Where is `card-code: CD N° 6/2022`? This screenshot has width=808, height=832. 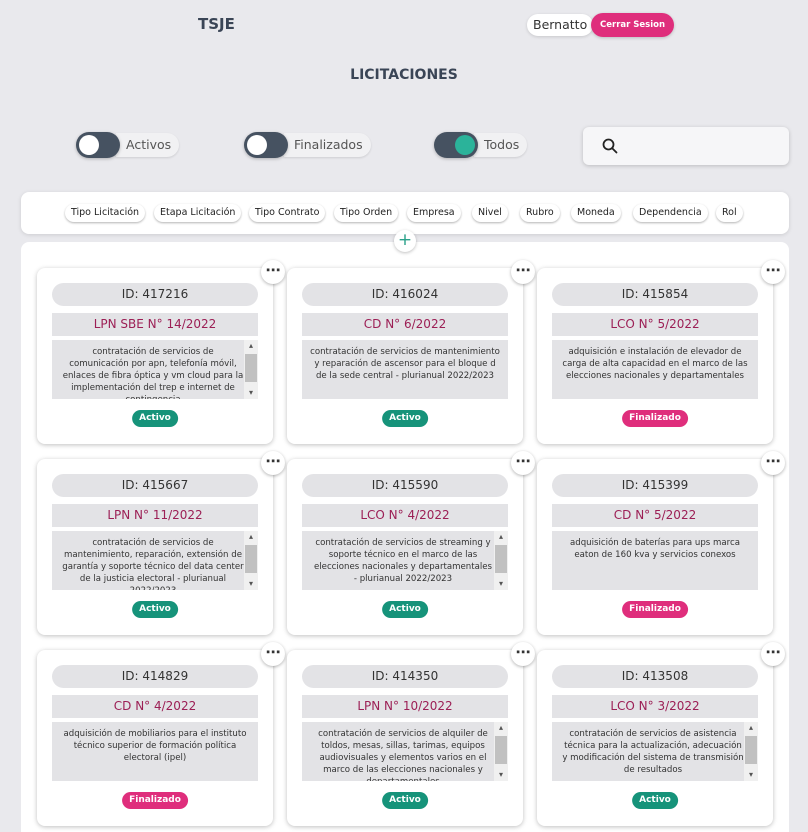
card-code: CD N° 6/2022 is located at coordinates (405, 324).